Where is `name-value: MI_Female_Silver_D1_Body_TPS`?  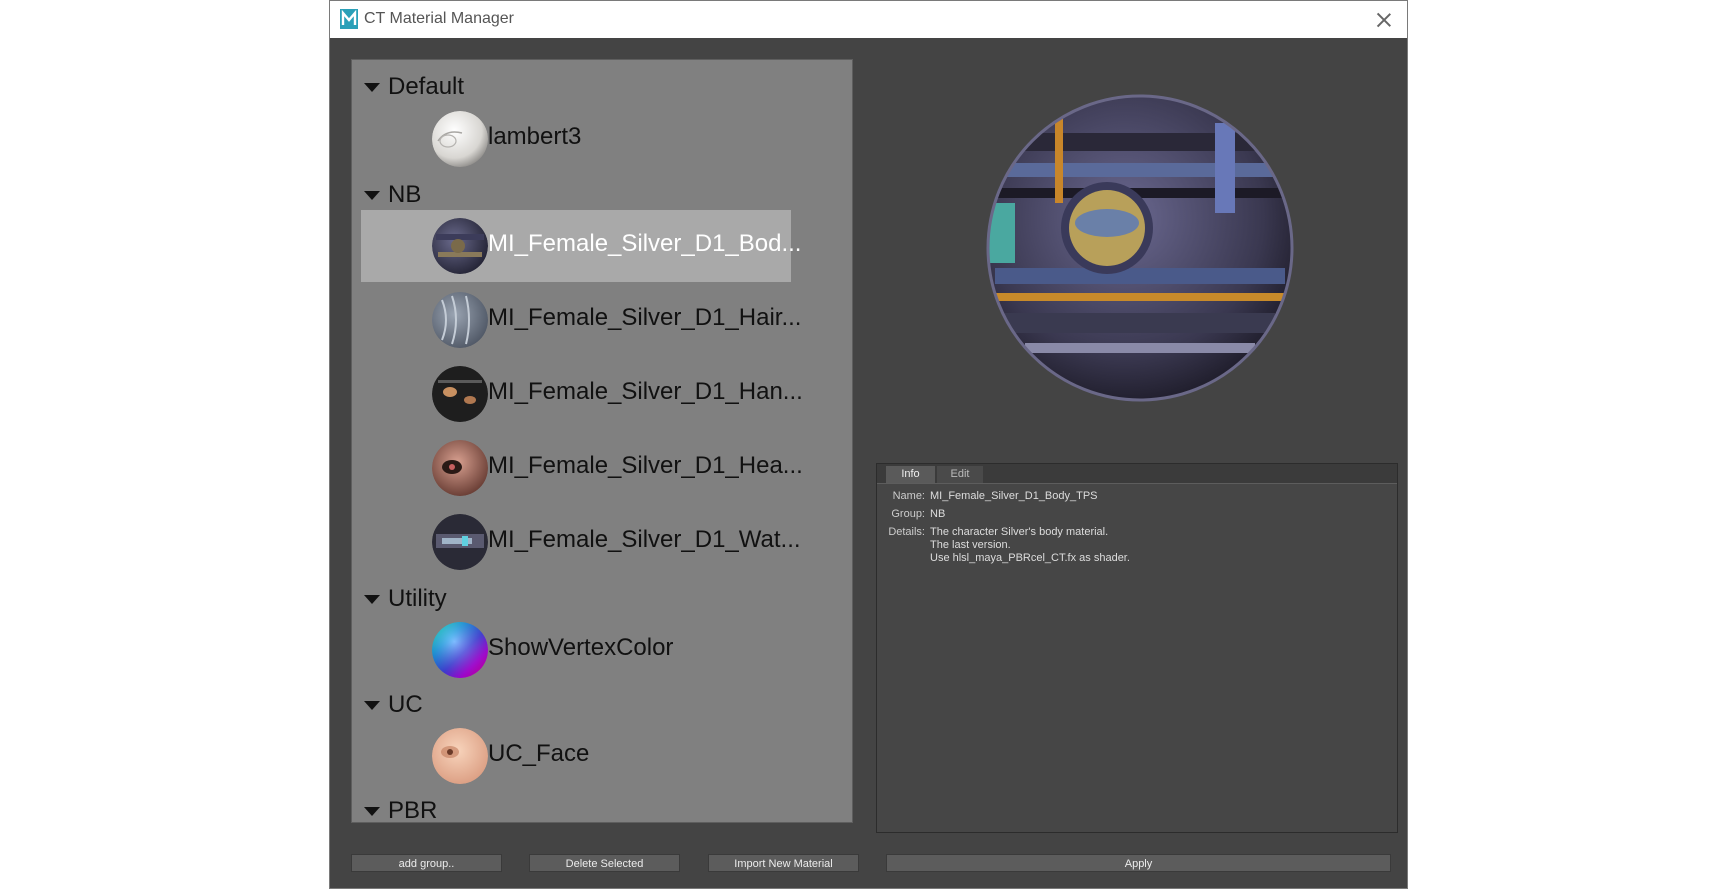 name-value: MI_Female_Silver_D1_Body_TPS is located at coordinates (1014, 496).